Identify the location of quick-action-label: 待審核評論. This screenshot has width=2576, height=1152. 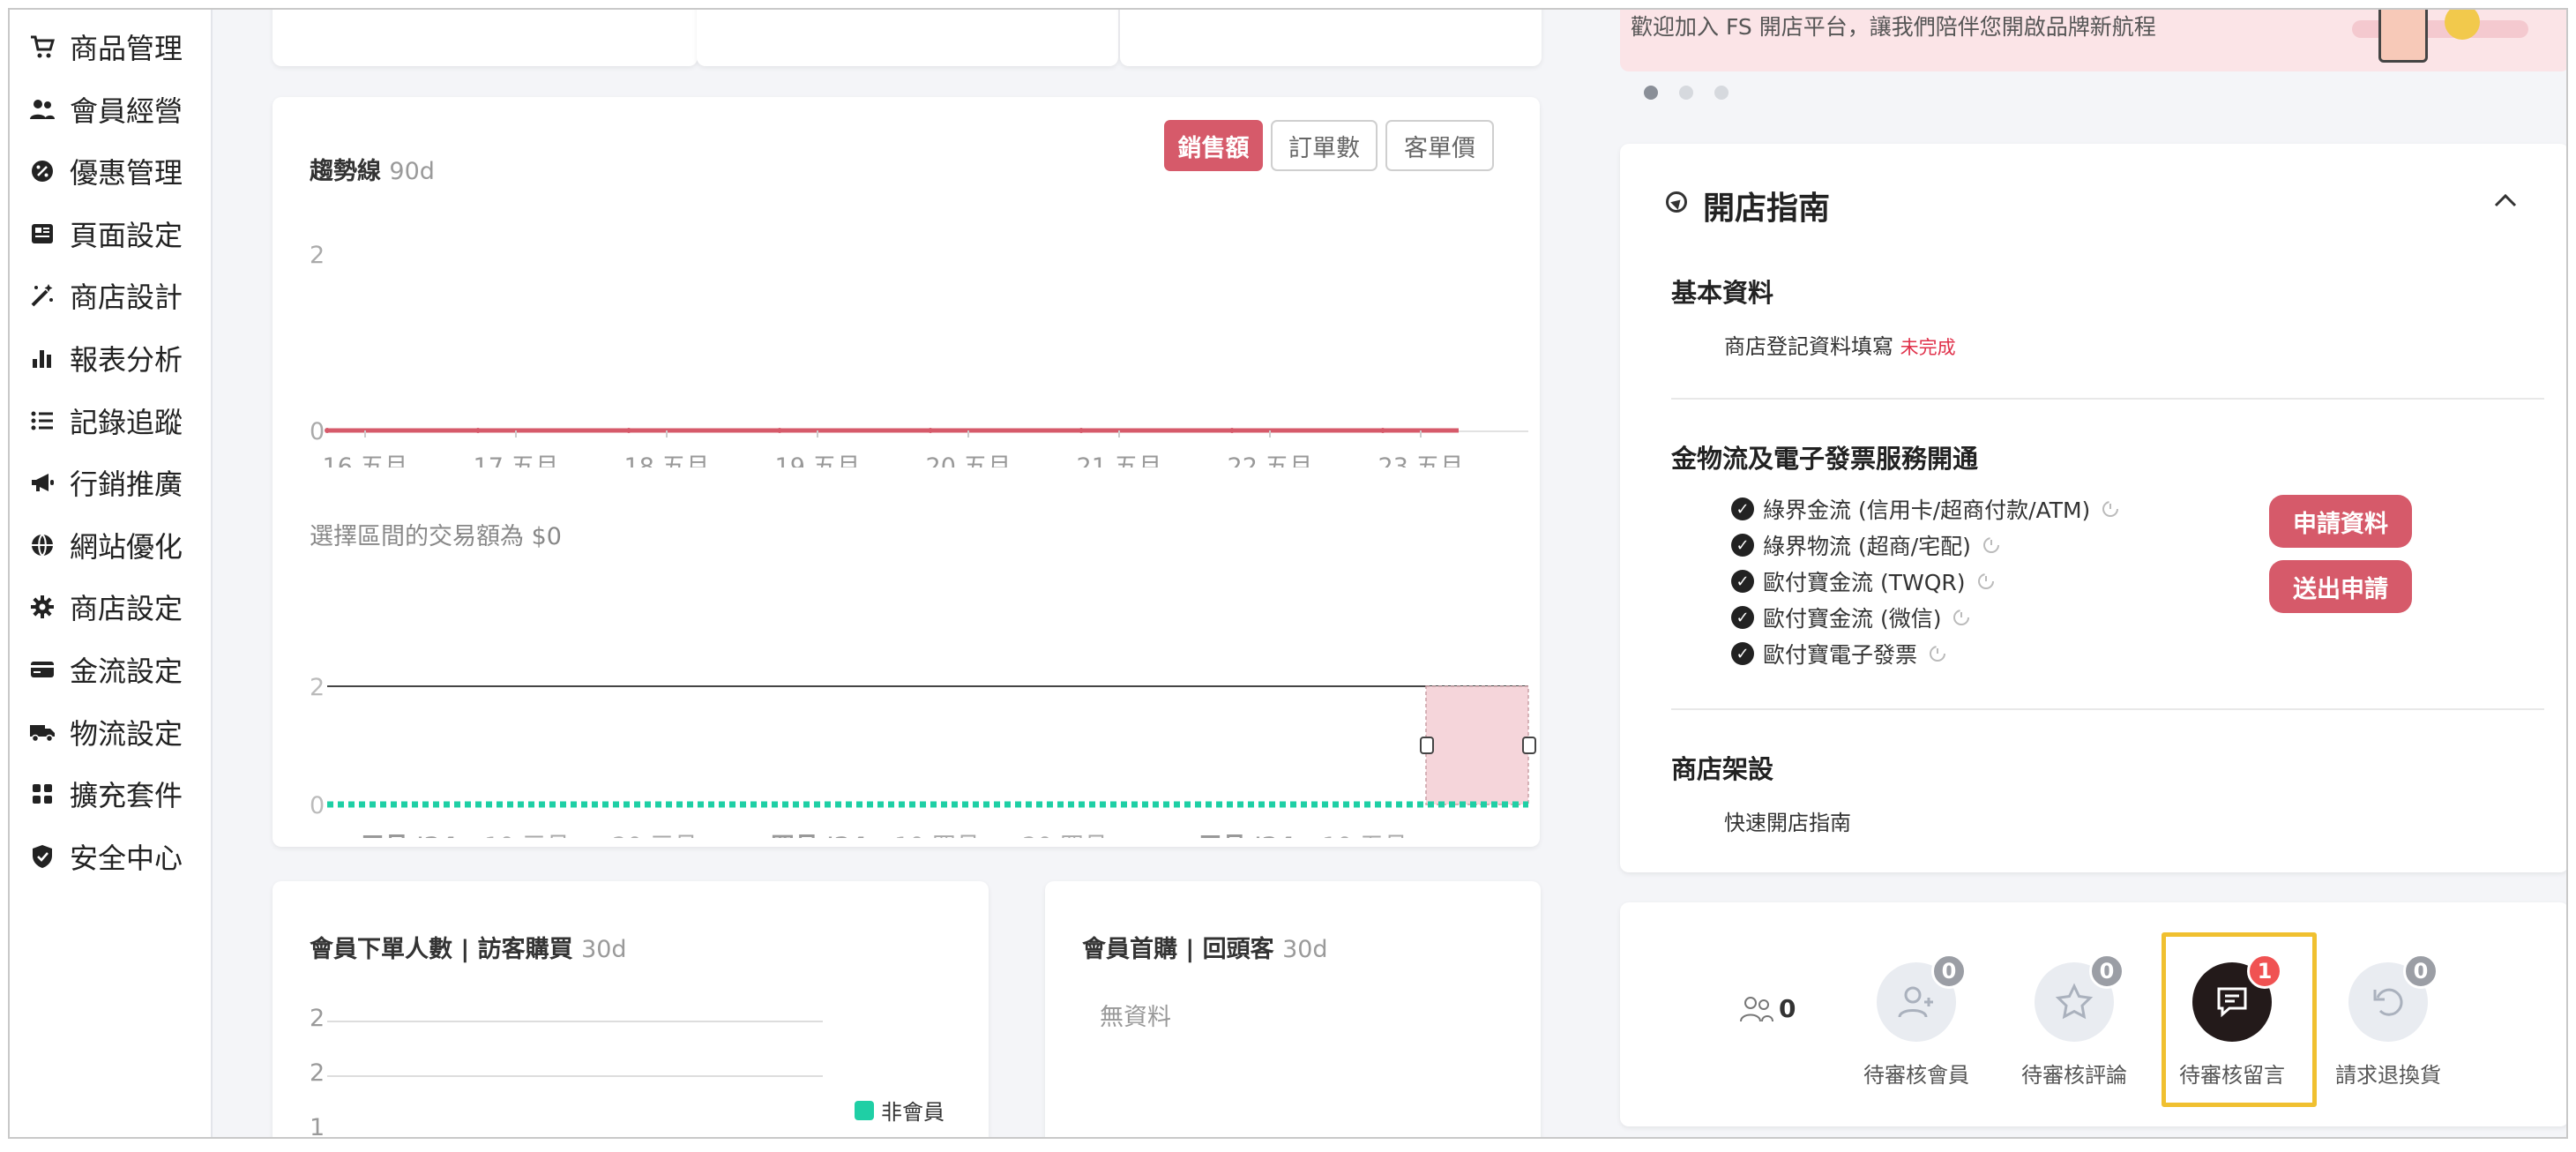
(2074, 1075).